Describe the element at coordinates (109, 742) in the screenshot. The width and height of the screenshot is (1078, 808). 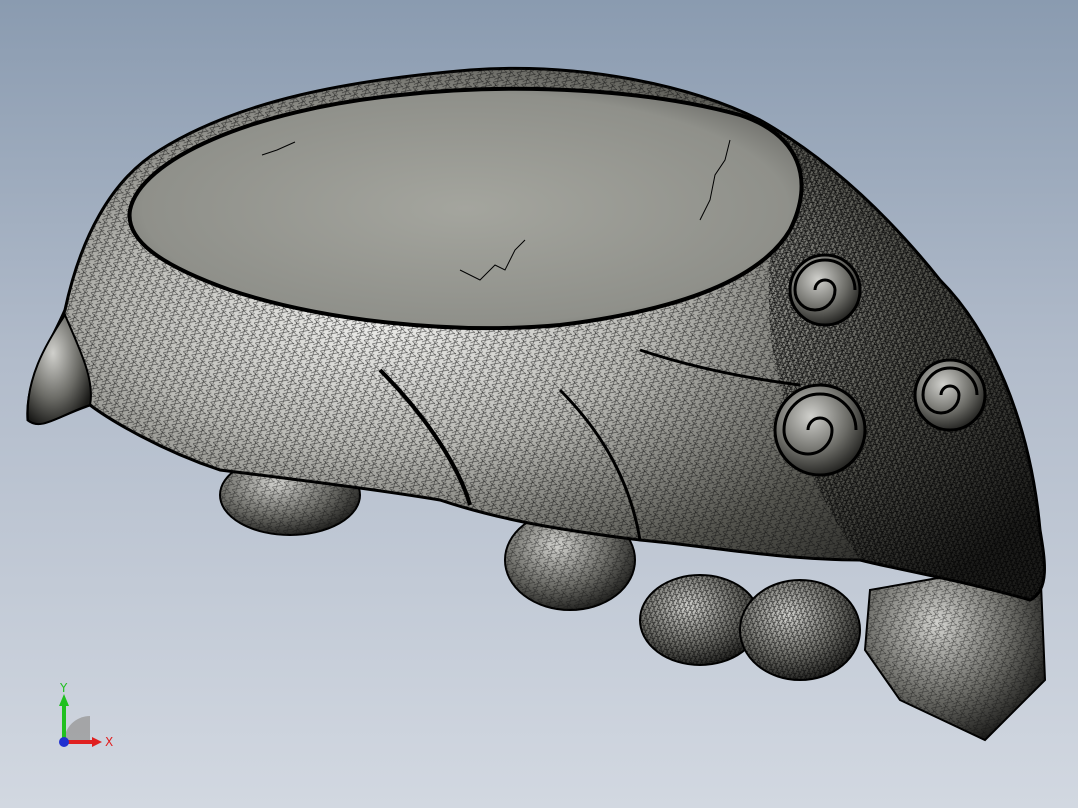
I see `x-axis-label: X` at that location.